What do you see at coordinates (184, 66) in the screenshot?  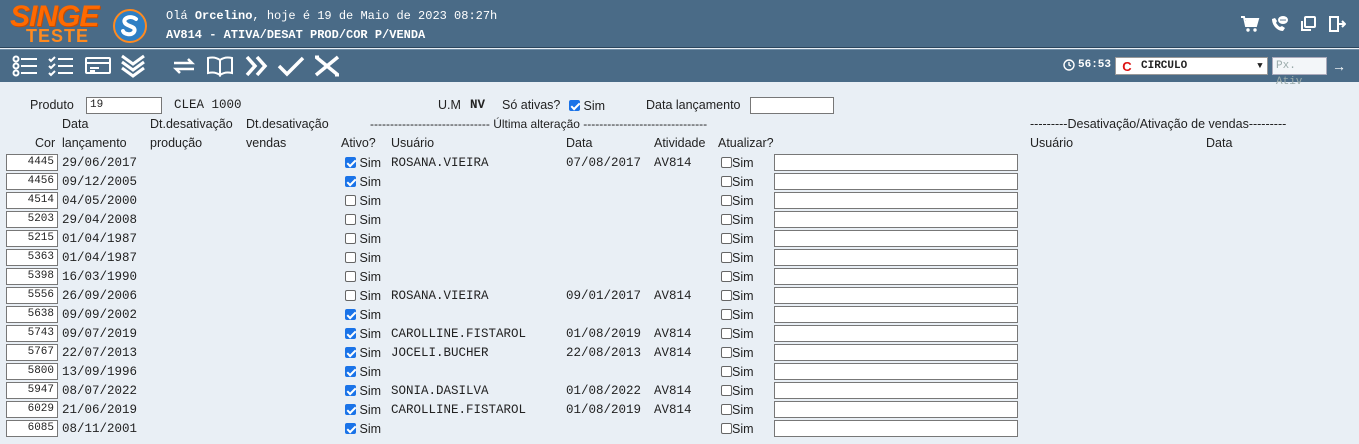 I see `refresh-icon` at bounding box center [184, 66].